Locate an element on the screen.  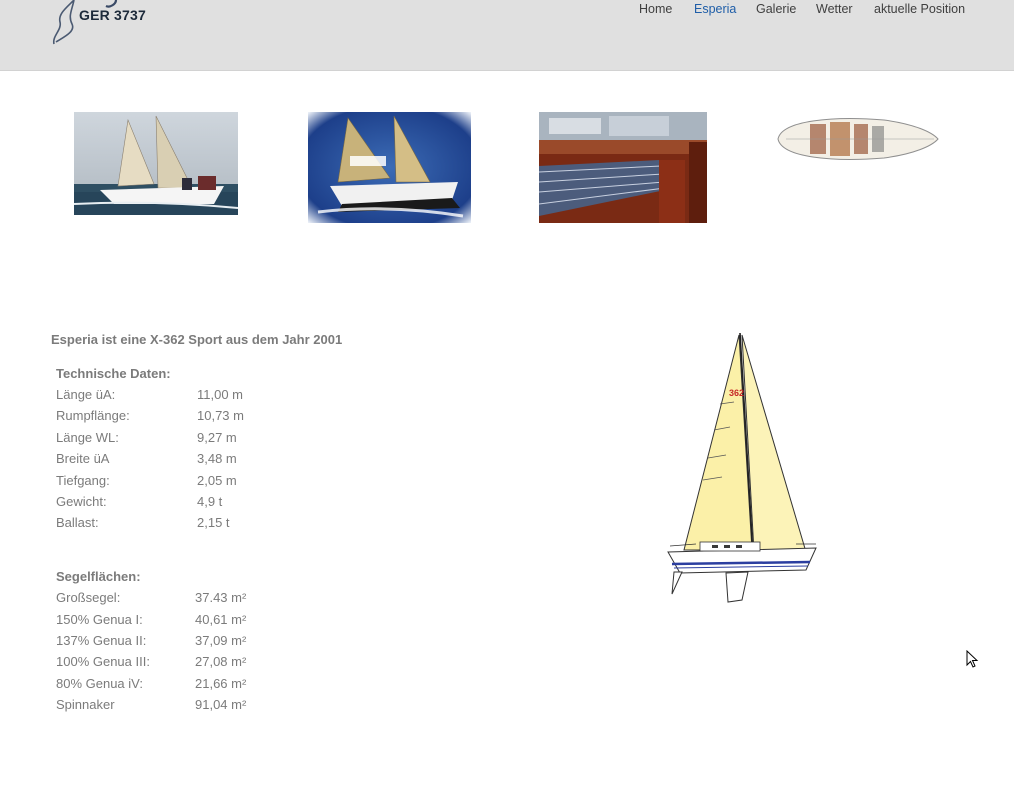
sail-label: 137% Genua II: is located at coordinates (101, 640).